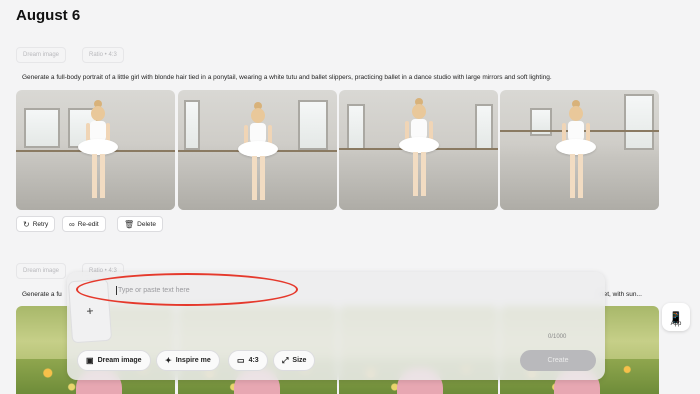 The height and width of the screenshot is (394, 700). What do you see at coordinates (285, 360) in the screenshot?
I see `resize-icon: ⤢` at bounding box center [285, 360].